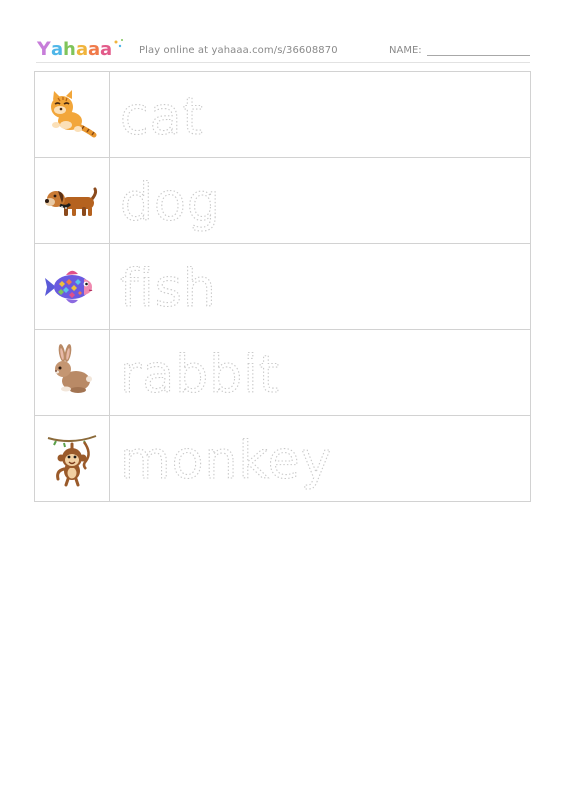  I want to click on trace-word: rabbit, so click(200, 375).